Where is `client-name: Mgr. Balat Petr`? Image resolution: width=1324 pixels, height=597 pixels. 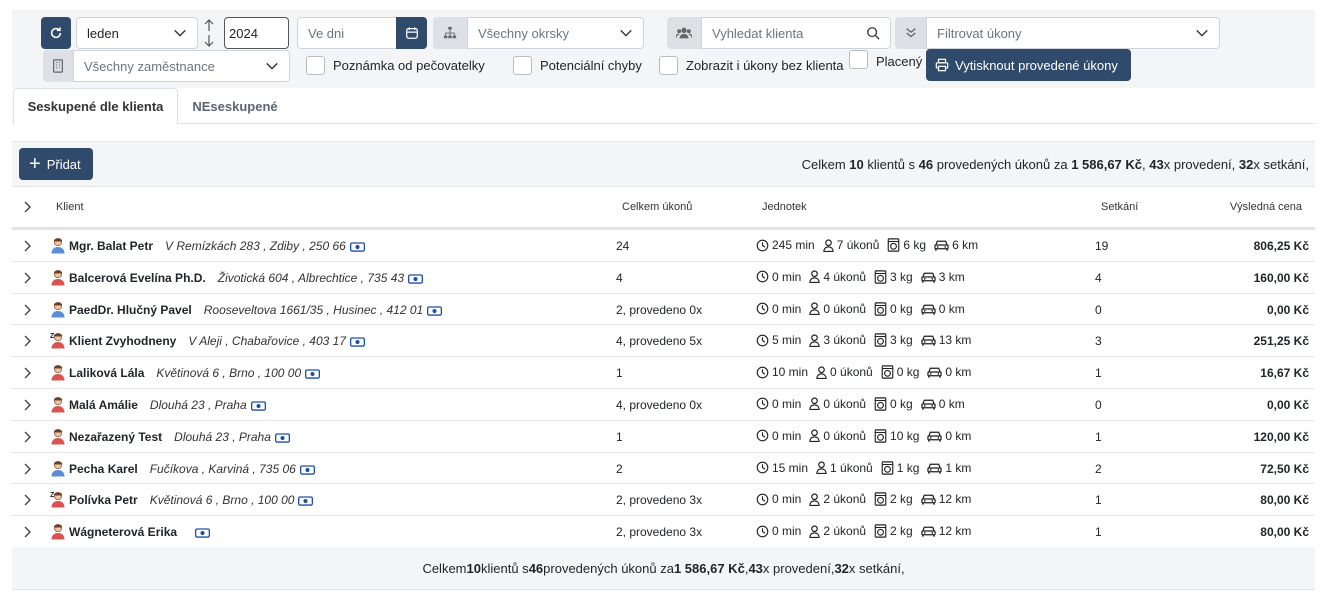 client-name: Mgr. Balat Petr is located at coordinates (111, 246).